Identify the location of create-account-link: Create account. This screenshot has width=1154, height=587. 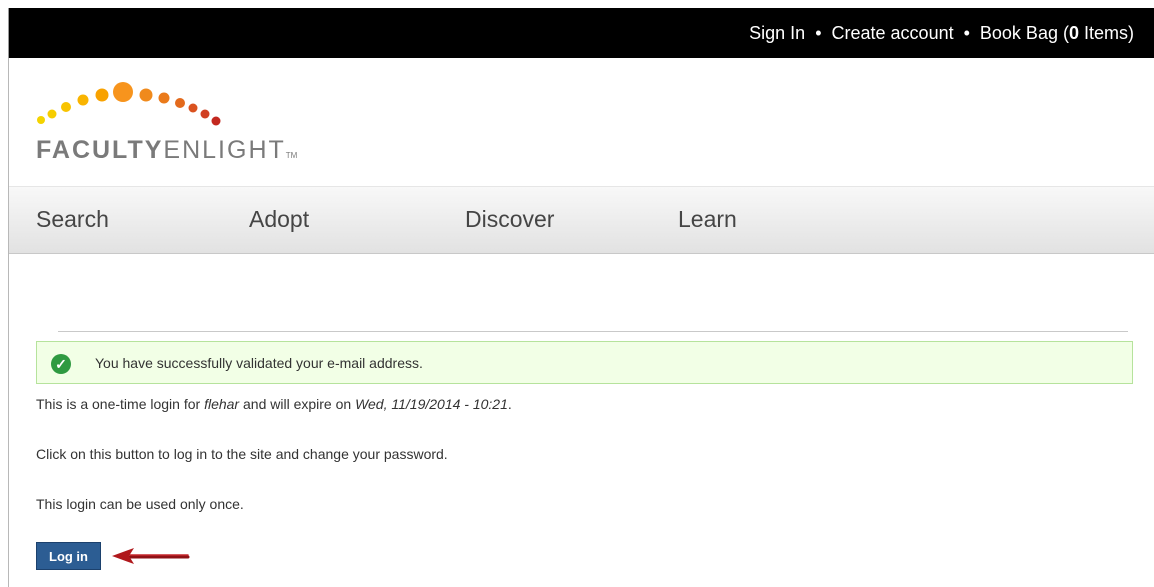
(893, 33).